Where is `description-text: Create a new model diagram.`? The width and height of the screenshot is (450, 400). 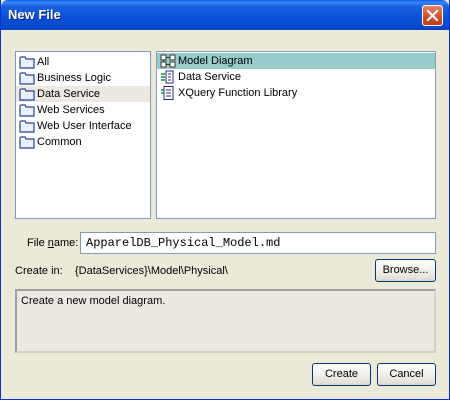 description-text: Create a new model diagram. is located at coordinates (93, 301).